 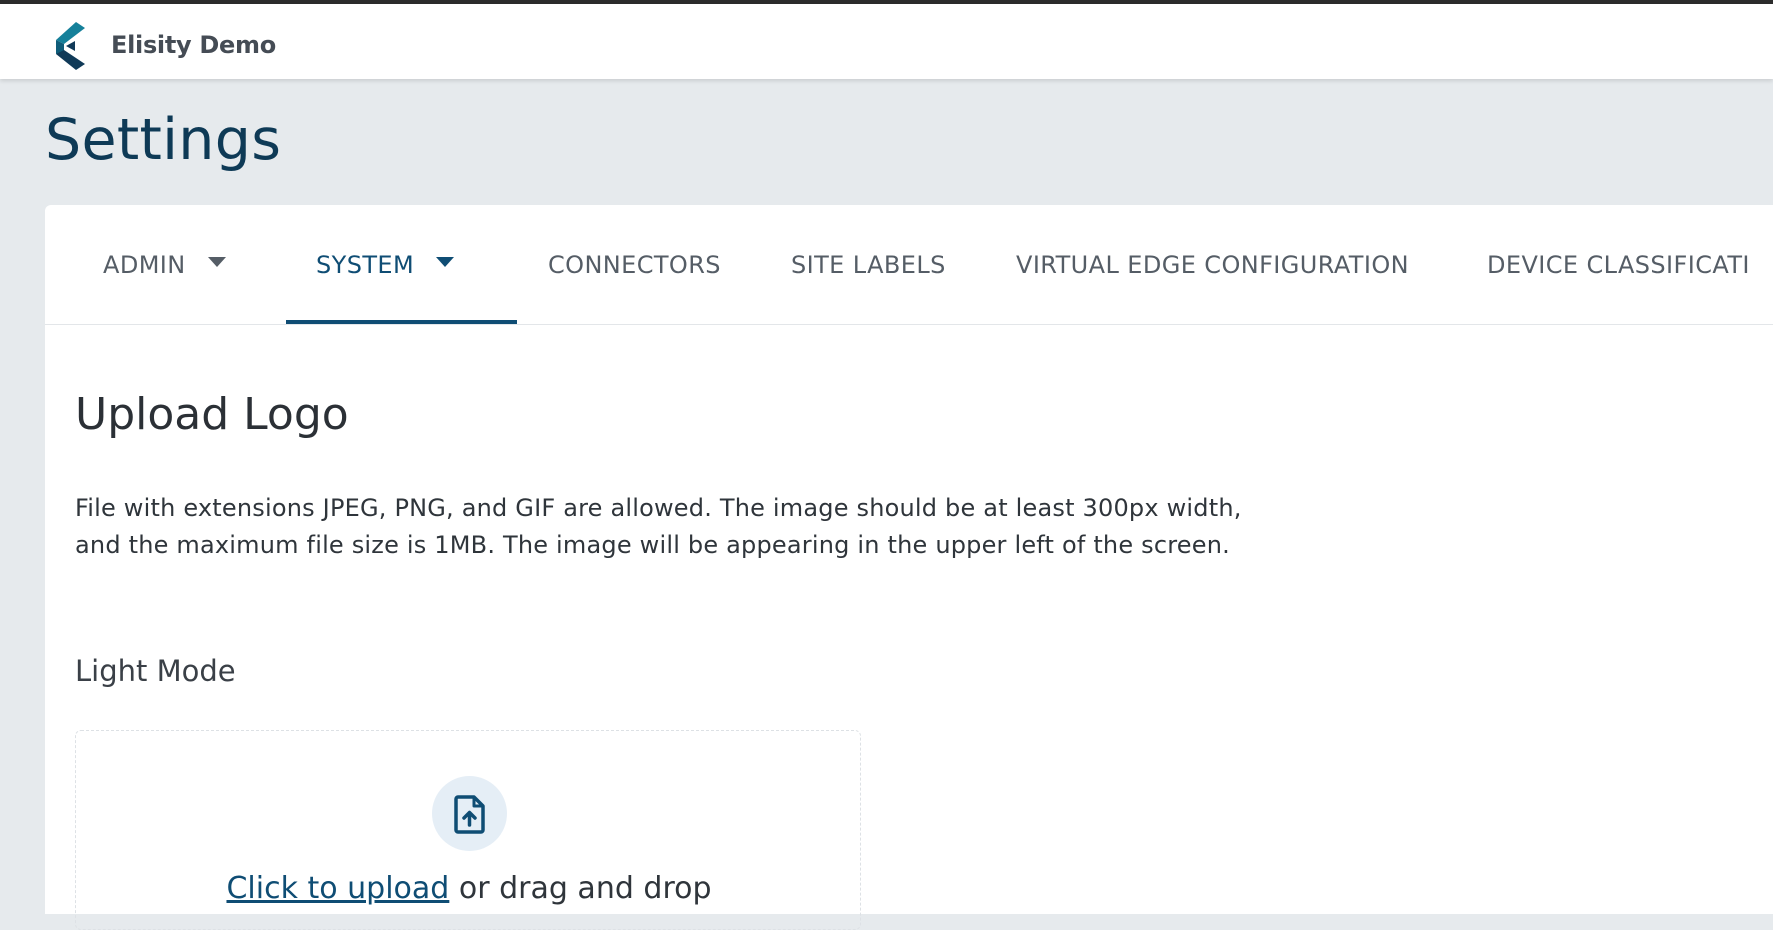 I want to click on tab-label: ADMIN, so click(x=144, y=264).